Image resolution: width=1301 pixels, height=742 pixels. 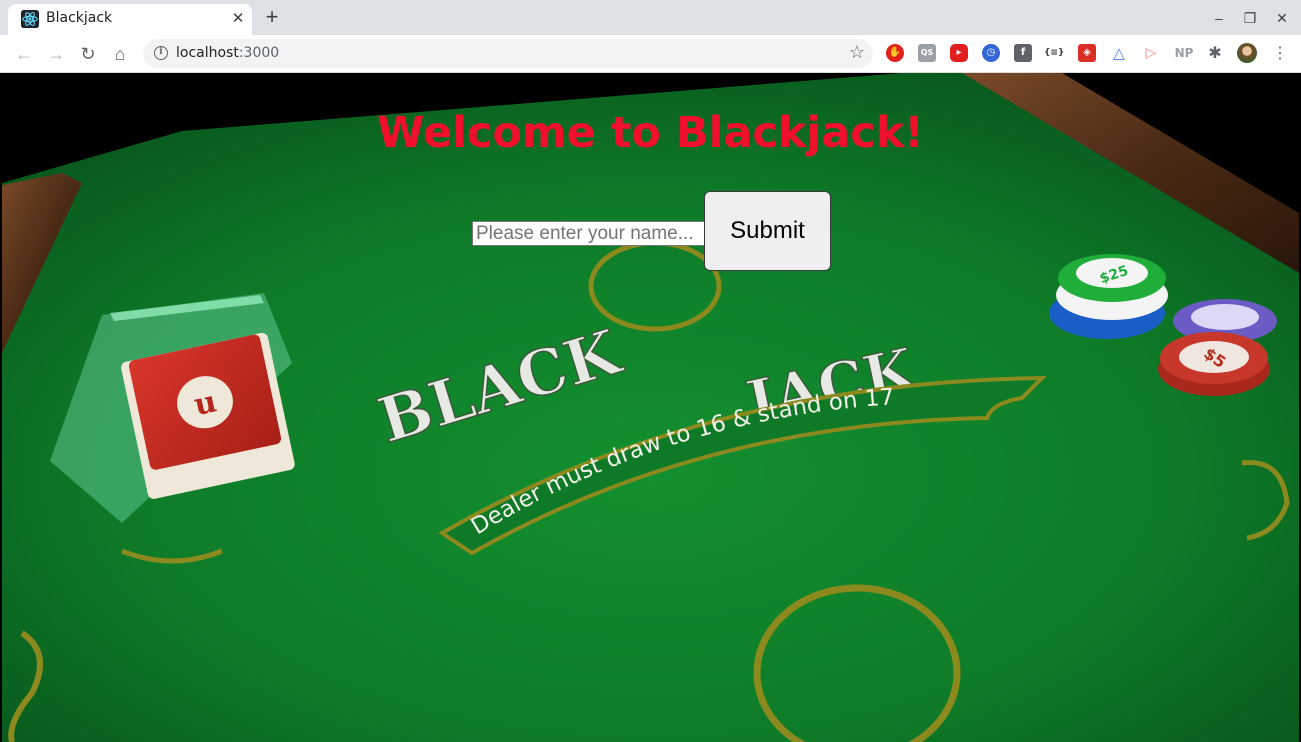 I want to click on json-extension-icon: {≡}, so click(x=1054, y=53).